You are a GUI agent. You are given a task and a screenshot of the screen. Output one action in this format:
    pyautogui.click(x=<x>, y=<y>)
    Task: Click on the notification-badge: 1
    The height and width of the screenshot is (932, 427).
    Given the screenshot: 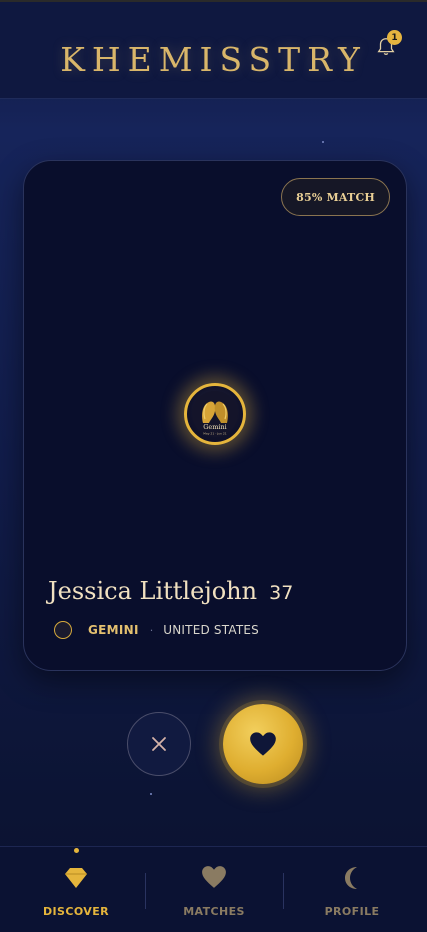 What is the action you would take?
    pyautogui.click(x=394, y=37)
    